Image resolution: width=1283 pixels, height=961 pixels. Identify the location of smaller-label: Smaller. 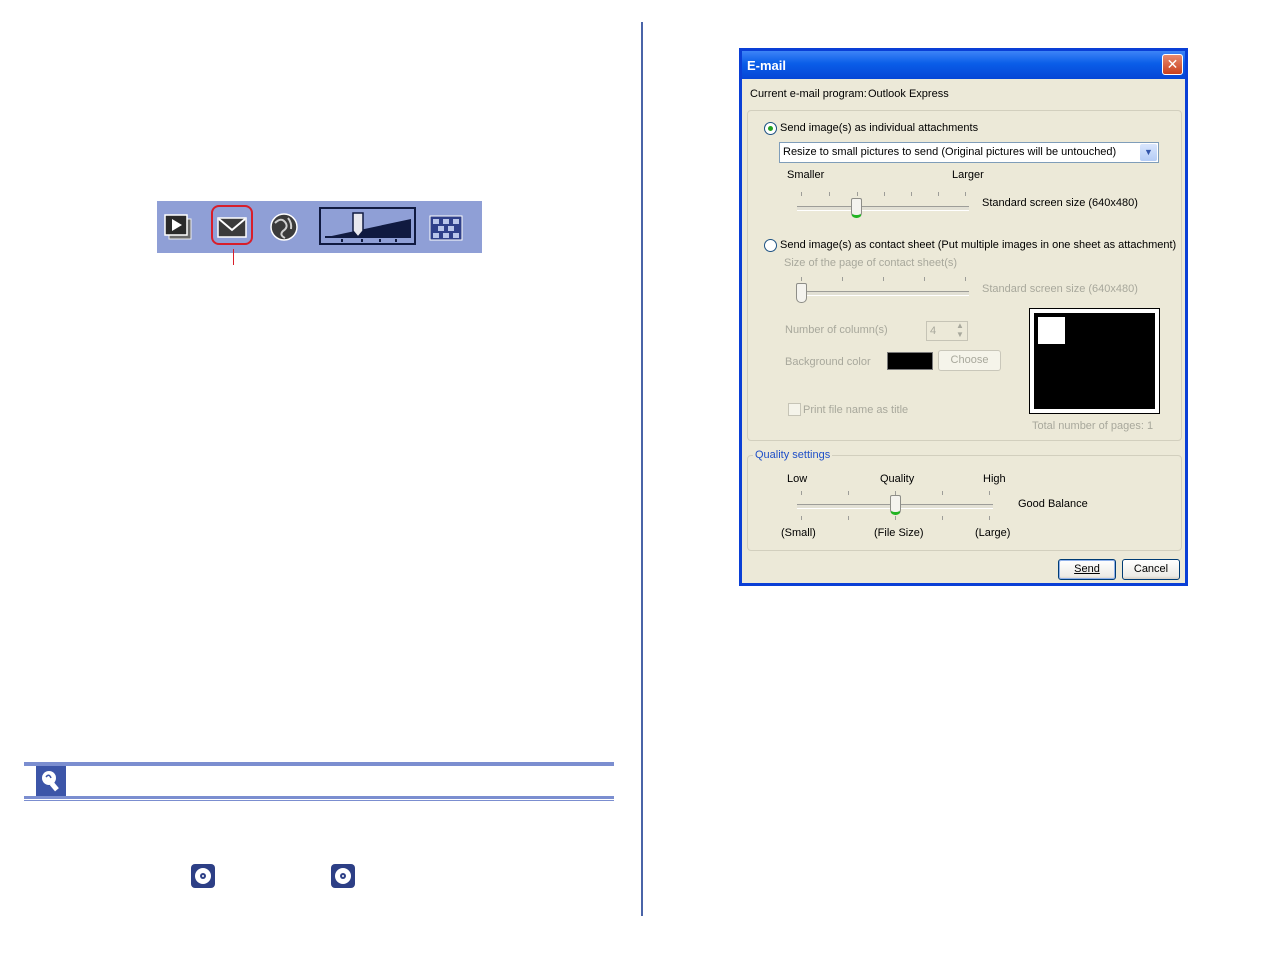
(806, 175).